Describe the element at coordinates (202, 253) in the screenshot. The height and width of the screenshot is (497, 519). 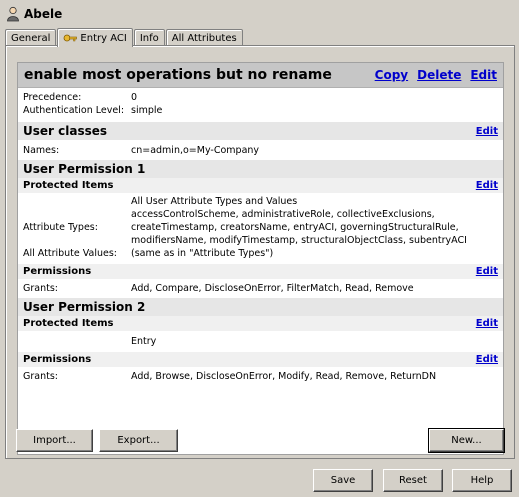
I see `all-attribute-values-value: (same as in "Attribute Types")` at that location.